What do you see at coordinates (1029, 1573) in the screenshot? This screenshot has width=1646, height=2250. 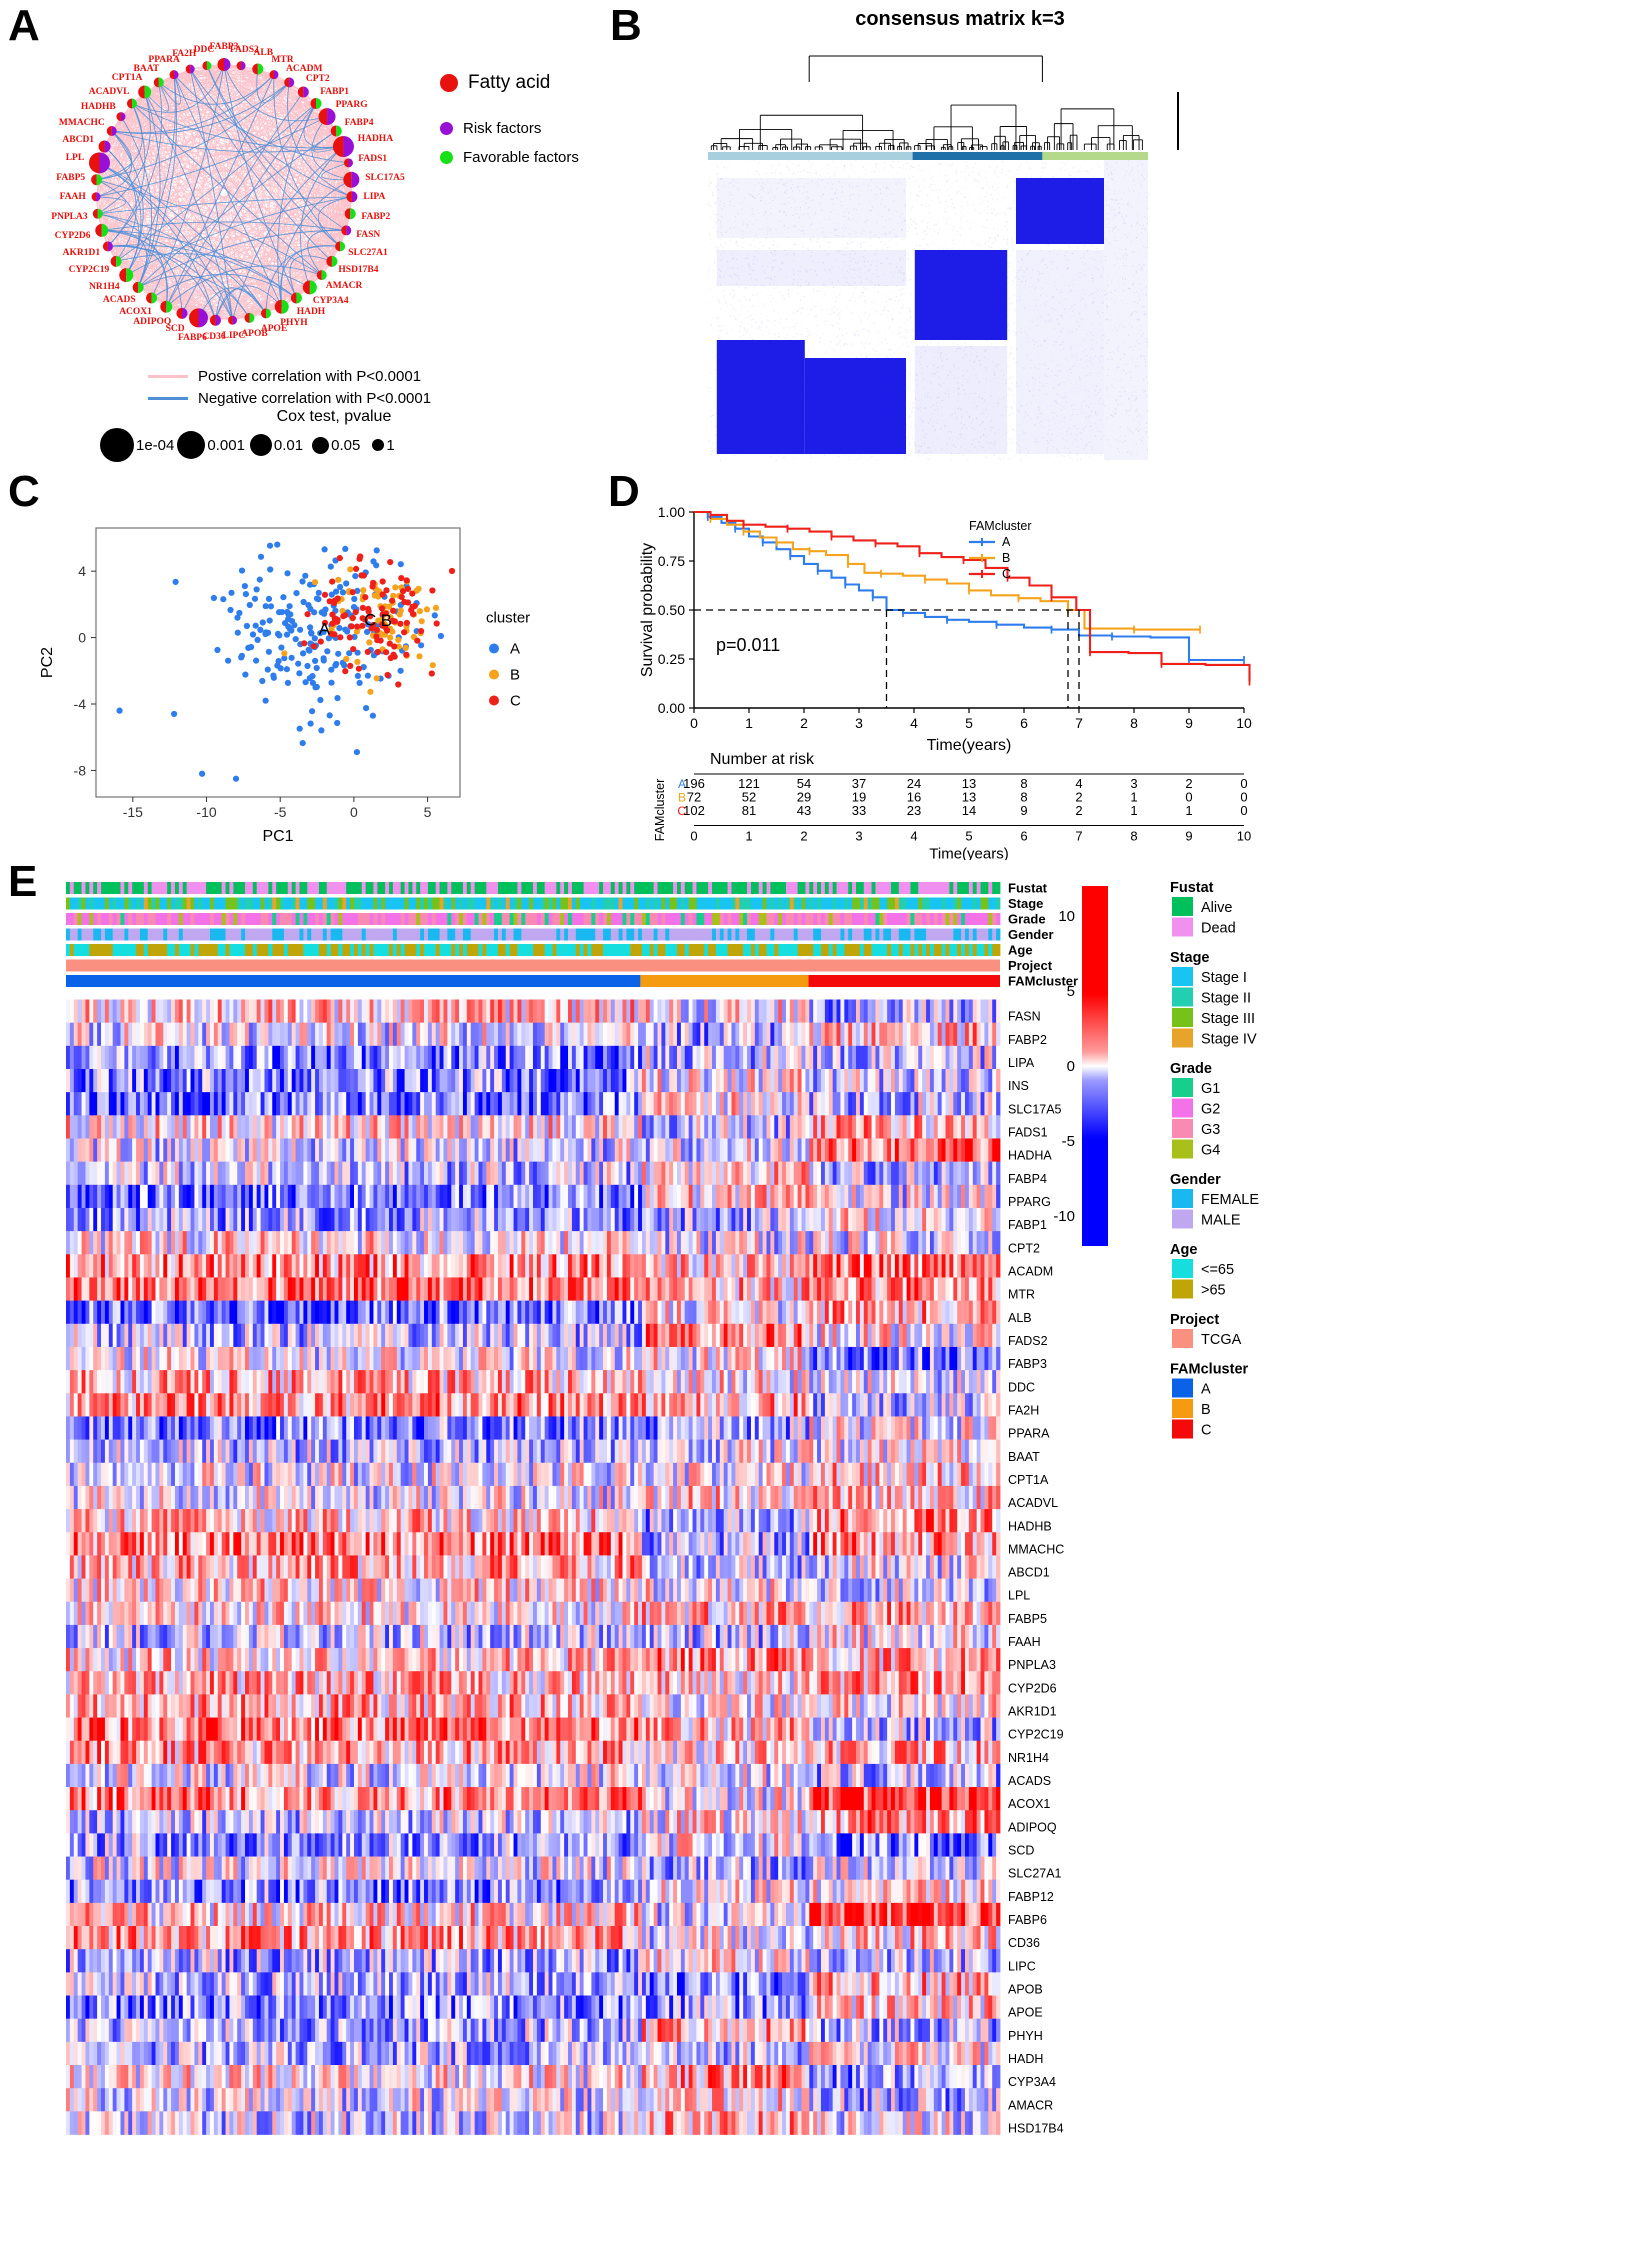 I see `heatmap-gene-label: ABCD1` at bounding box center [1029, 1573].